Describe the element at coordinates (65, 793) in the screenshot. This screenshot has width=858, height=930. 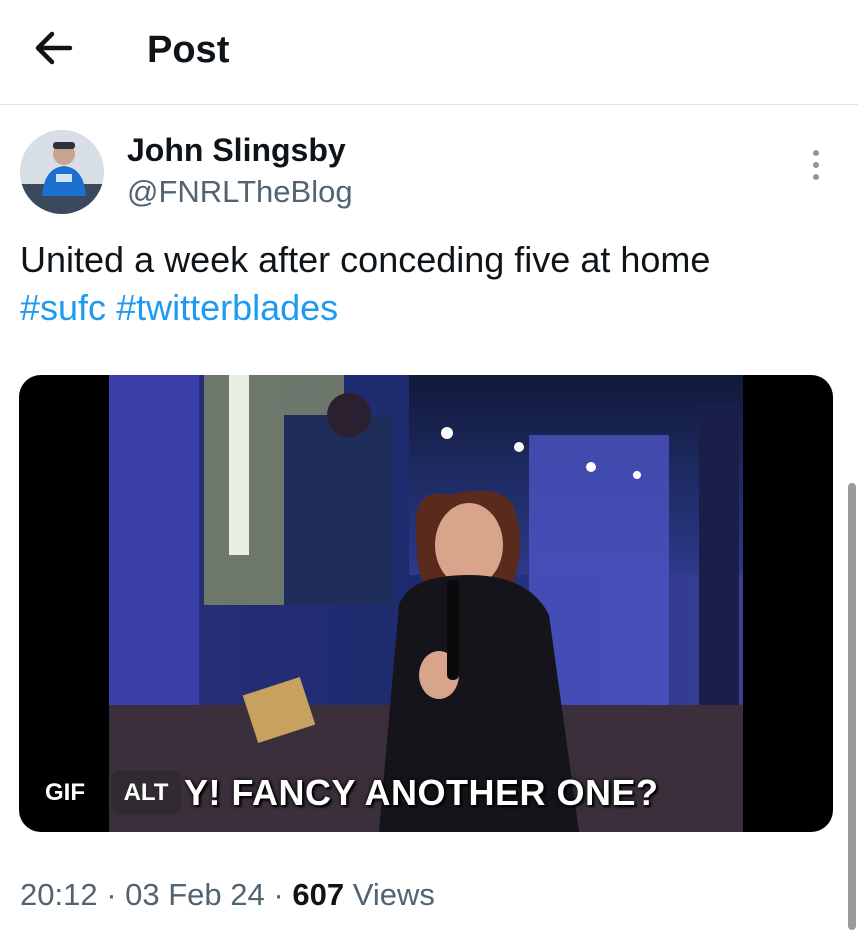
I see `gif-badge: GIF` at that location.